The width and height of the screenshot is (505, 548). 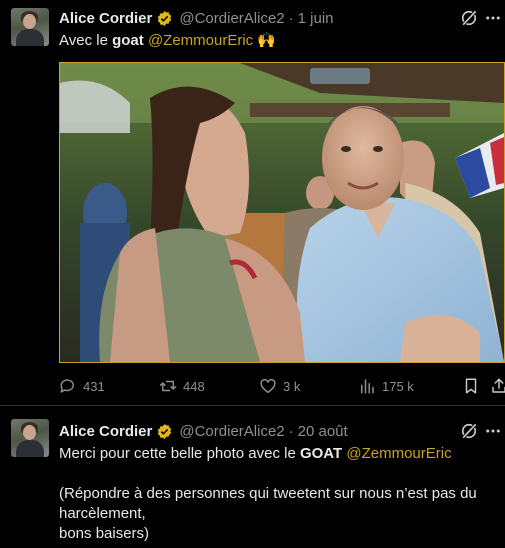 I want to click on tweet-text-bold: GOAT, so click(x=321, y=453).